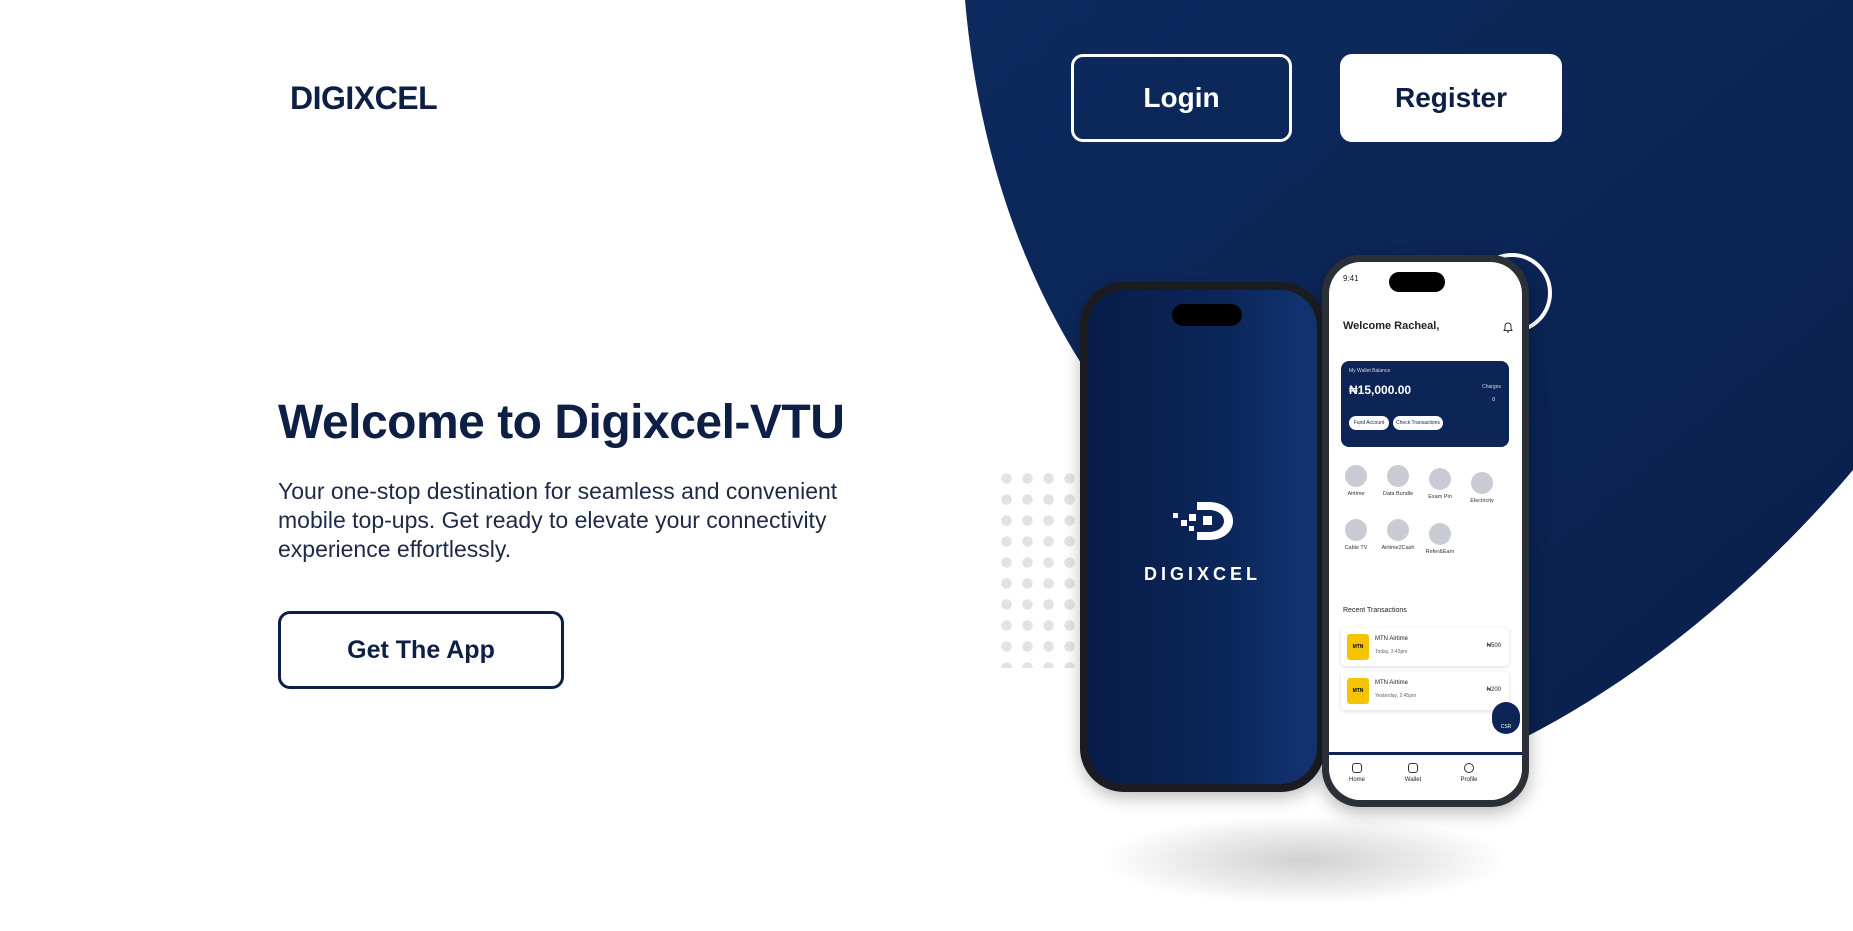 This screenshot has height=931, width=1853. Describe the element at coordinates (1482, 483) in the screenshot. I see `bolt-icon` at that location.